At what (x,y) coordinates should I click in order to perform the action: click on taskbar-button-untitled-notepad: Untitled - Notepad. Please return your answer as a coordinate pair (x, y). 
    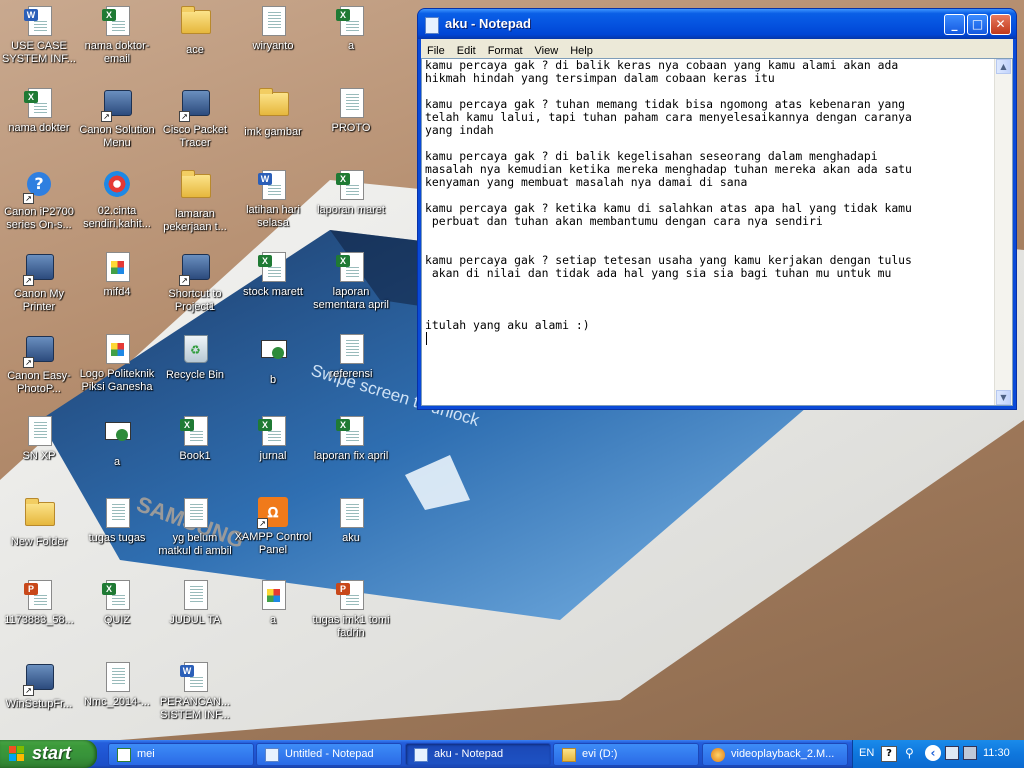
    Looking at the image, I should click on (329, 754).